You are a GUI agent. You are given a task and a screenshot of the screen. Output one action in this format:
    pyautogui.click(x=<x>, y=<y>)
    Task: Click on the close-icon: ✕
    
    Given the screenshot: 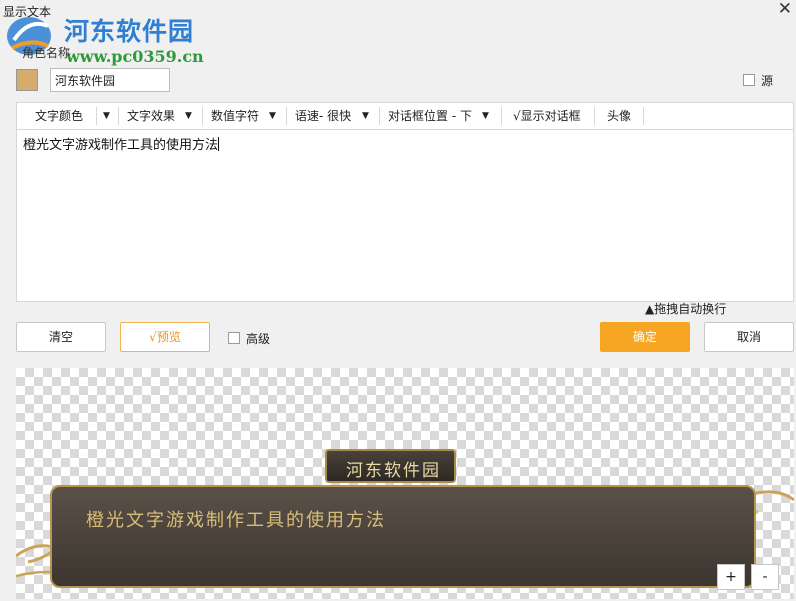 What is the action you would take?
    pyautogui.click(x=785, y=9)
    